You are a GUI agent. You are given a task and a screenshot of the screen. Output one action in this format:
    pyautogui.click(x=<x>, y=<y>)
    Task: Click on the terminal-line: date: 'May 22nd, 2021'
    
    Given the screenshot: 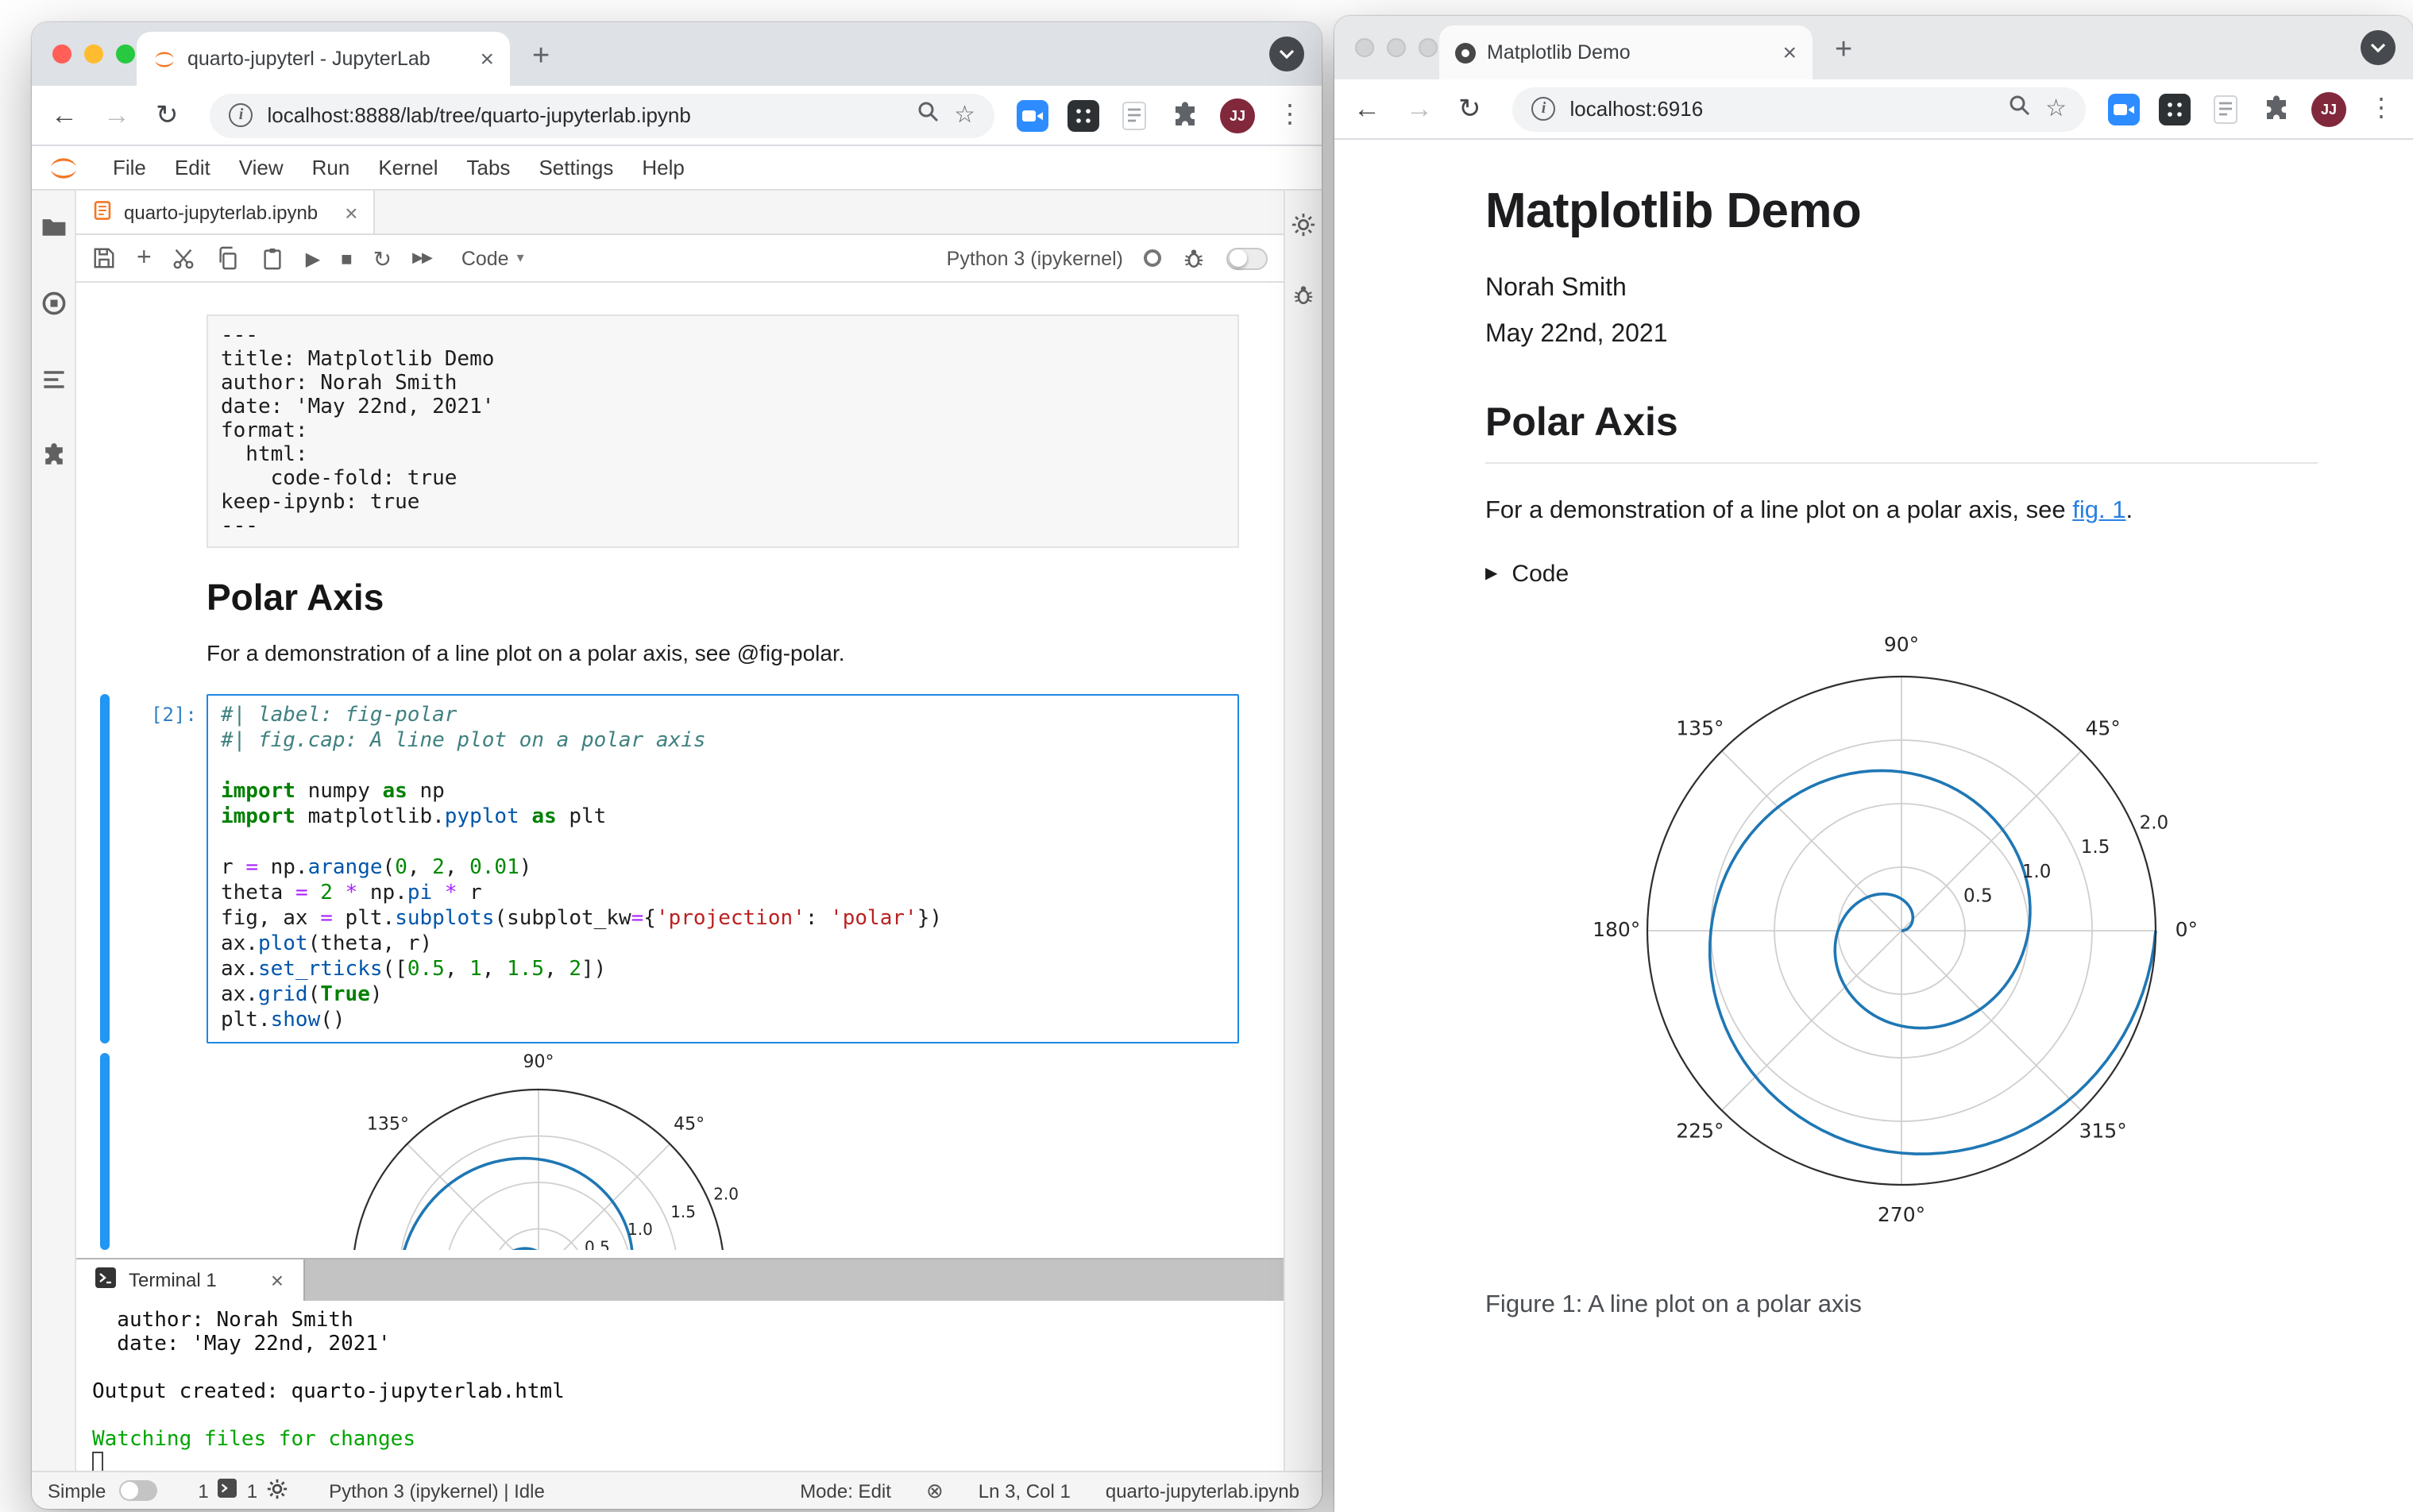 What is the action you would take?
    pyautogui.click(x=241, y=1344)
    